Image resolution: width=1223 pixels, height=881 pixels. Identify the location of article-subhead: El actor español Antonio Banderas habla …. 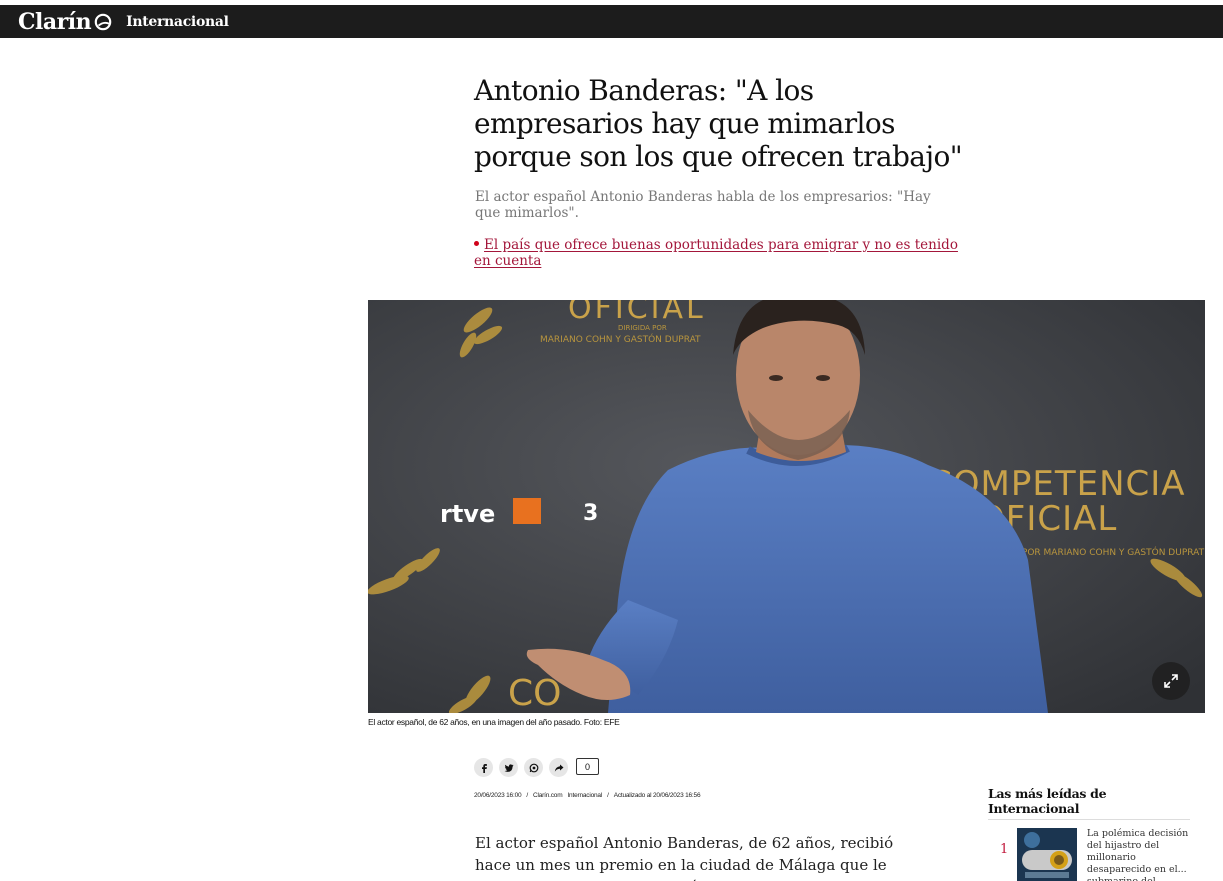
(703, 205).